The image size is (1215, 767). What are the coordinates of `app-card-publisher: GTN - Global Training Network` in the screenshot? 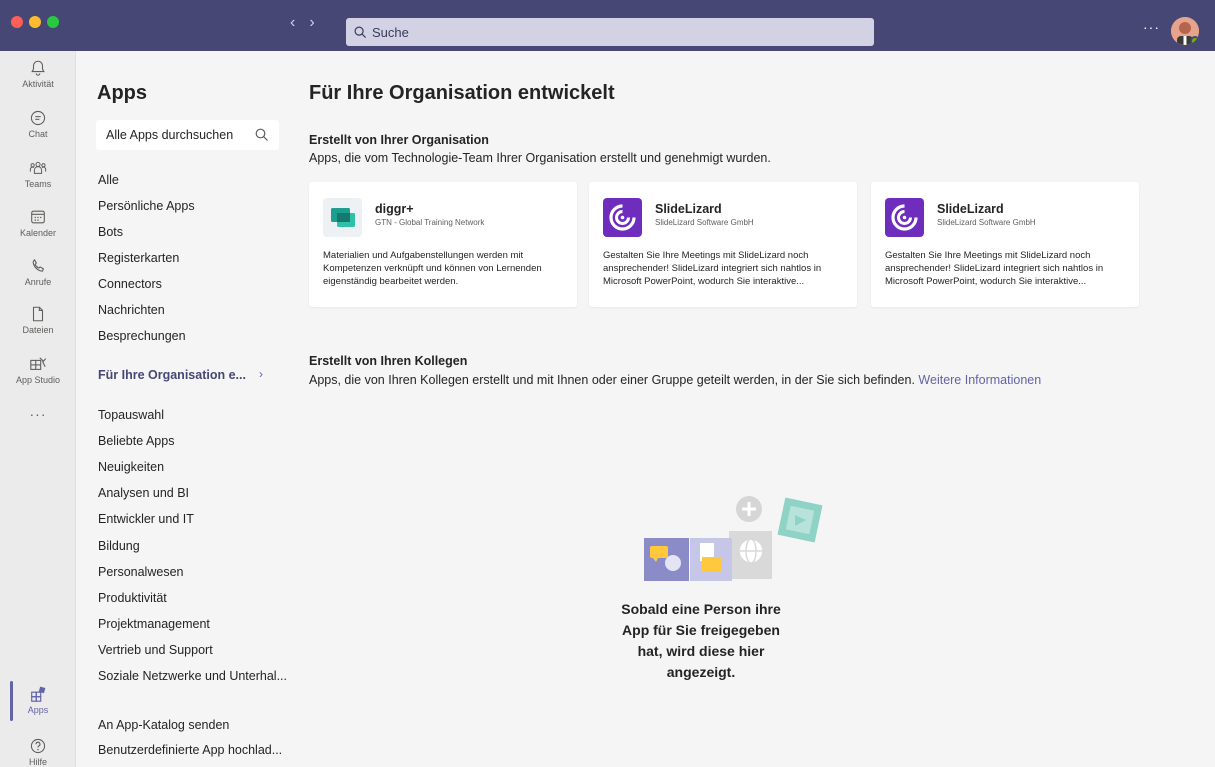 It's located at (430, 222).